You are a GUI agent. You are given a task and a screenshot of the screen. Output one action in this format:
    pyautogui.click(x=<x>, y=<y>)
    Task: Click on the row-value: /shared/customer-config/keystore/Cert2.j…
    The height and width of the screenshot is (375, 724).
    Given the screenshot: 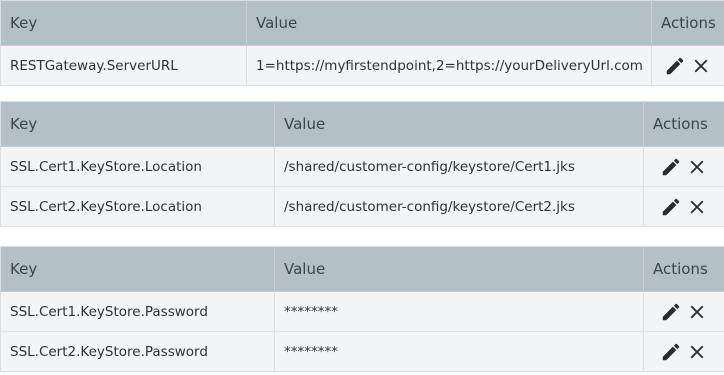 What is the action you would take?
    pyautogui.click(x=459, y=206)
    